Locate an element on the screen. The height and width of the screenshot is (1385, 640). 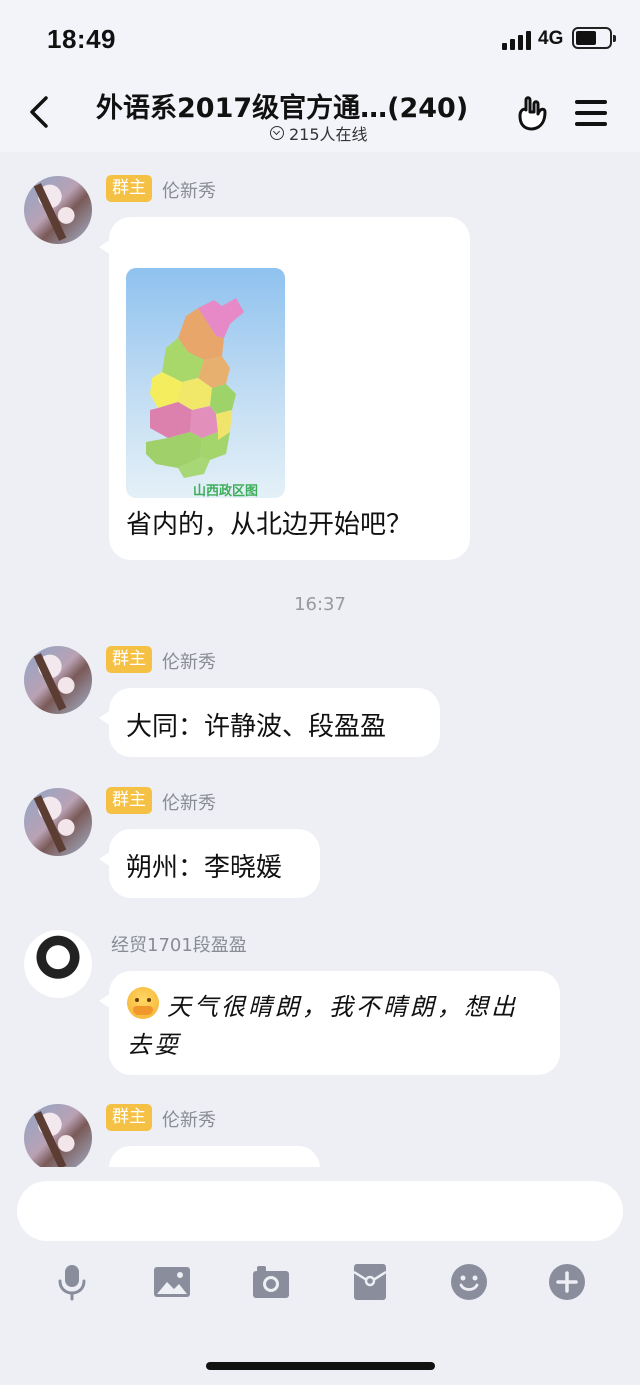
message-text: 朔州：李晓媛 is located at coordinates (204, 868).